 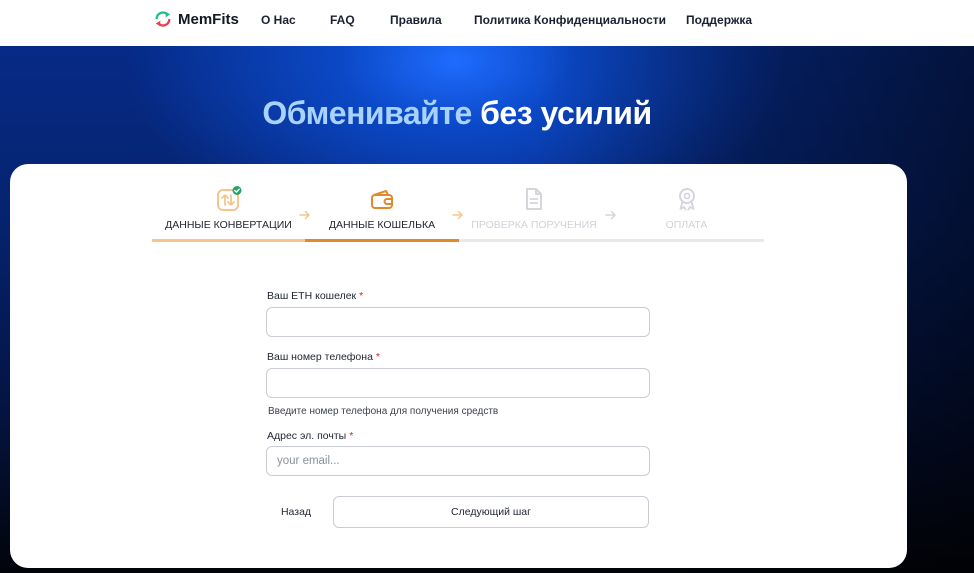 I want to click on step-label: ДАННЫЕ КОНВЕРТАЦИИ, so click(x=228, y=225).